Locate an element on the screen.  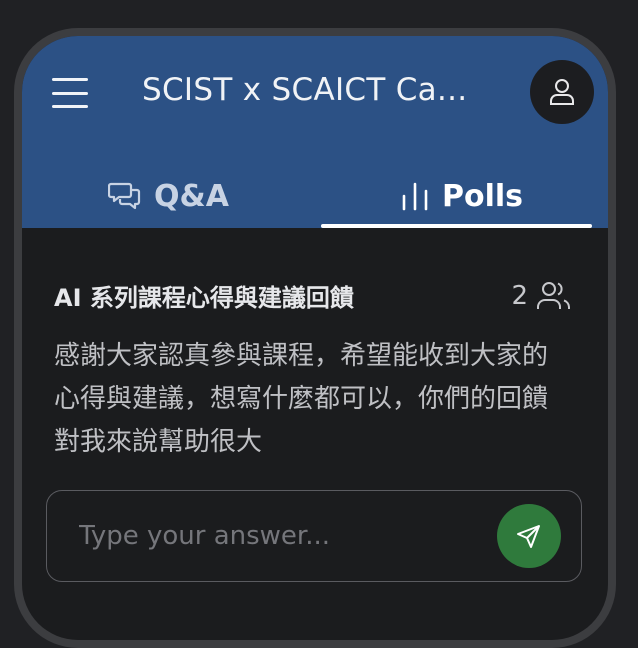
participant-count: 2 is located at coordinates (541, 296).